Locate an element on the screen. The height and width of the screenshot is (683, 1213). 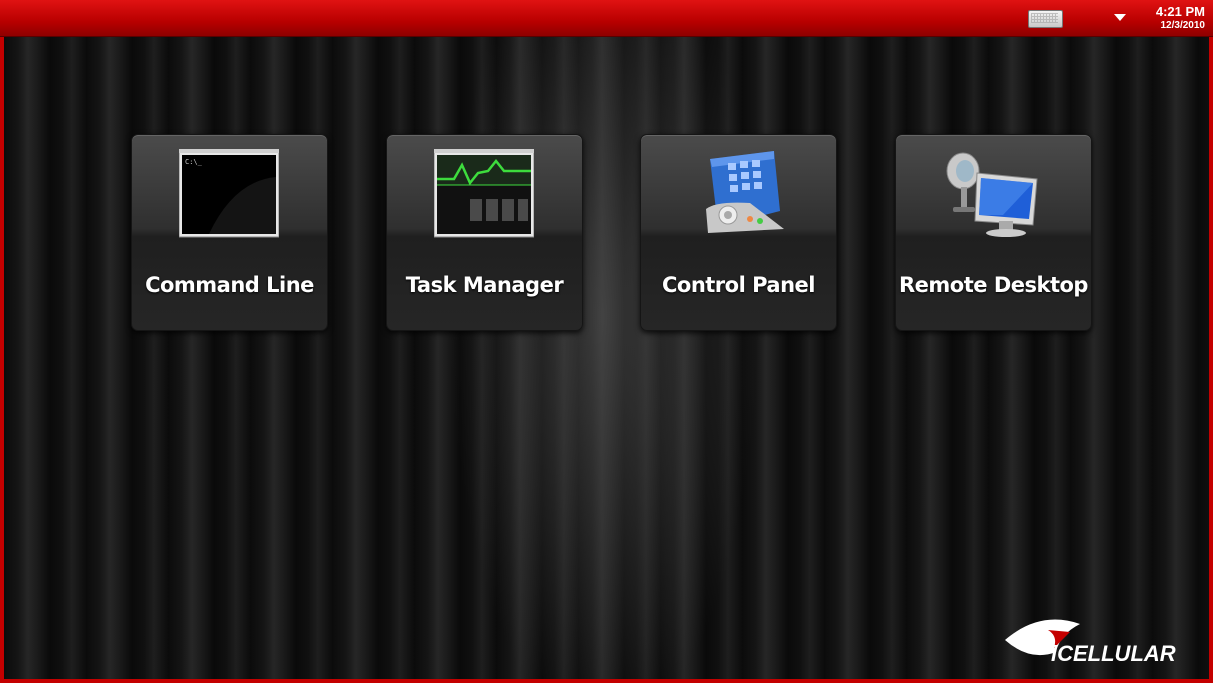
command-prompt-icon: C:\_ is located at coordinates (229, 193).